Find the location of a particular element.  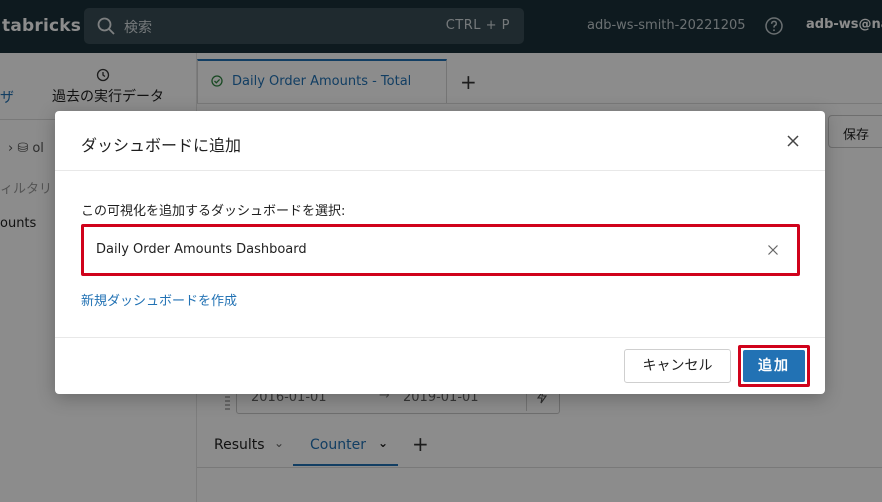

dashboard-select: Daily Order Amounts Dashboard is located at coordinates (440, 250).